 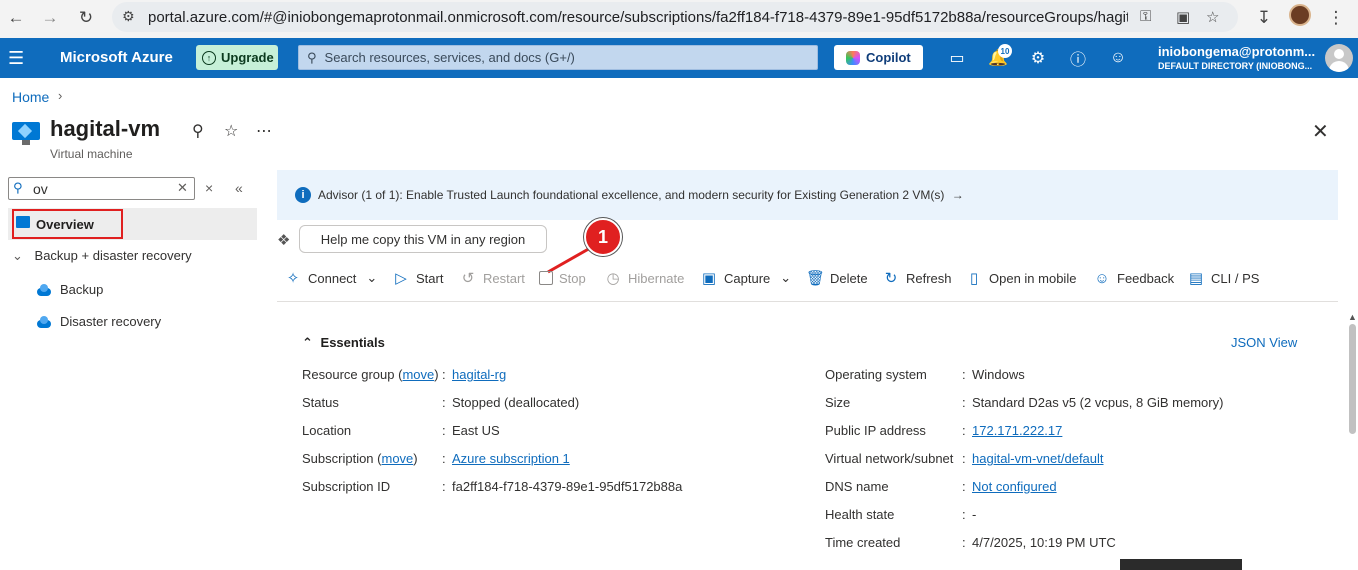 I want to click on sidebar-item-label: Overview, so click(x=65, y=224).